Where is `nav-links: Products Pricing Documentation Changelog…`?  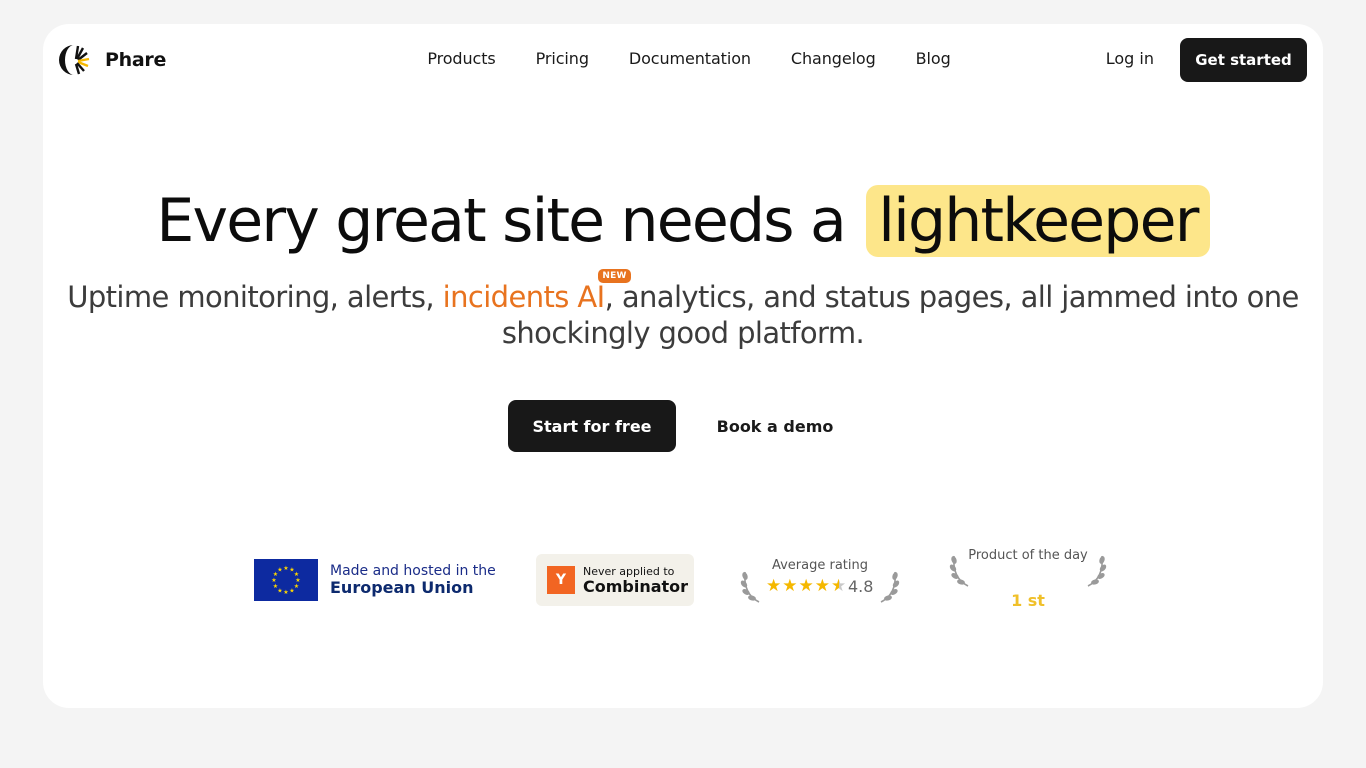
nav-links: Products Pricing Documentation Changelog… is located at coordinates (688, 59).